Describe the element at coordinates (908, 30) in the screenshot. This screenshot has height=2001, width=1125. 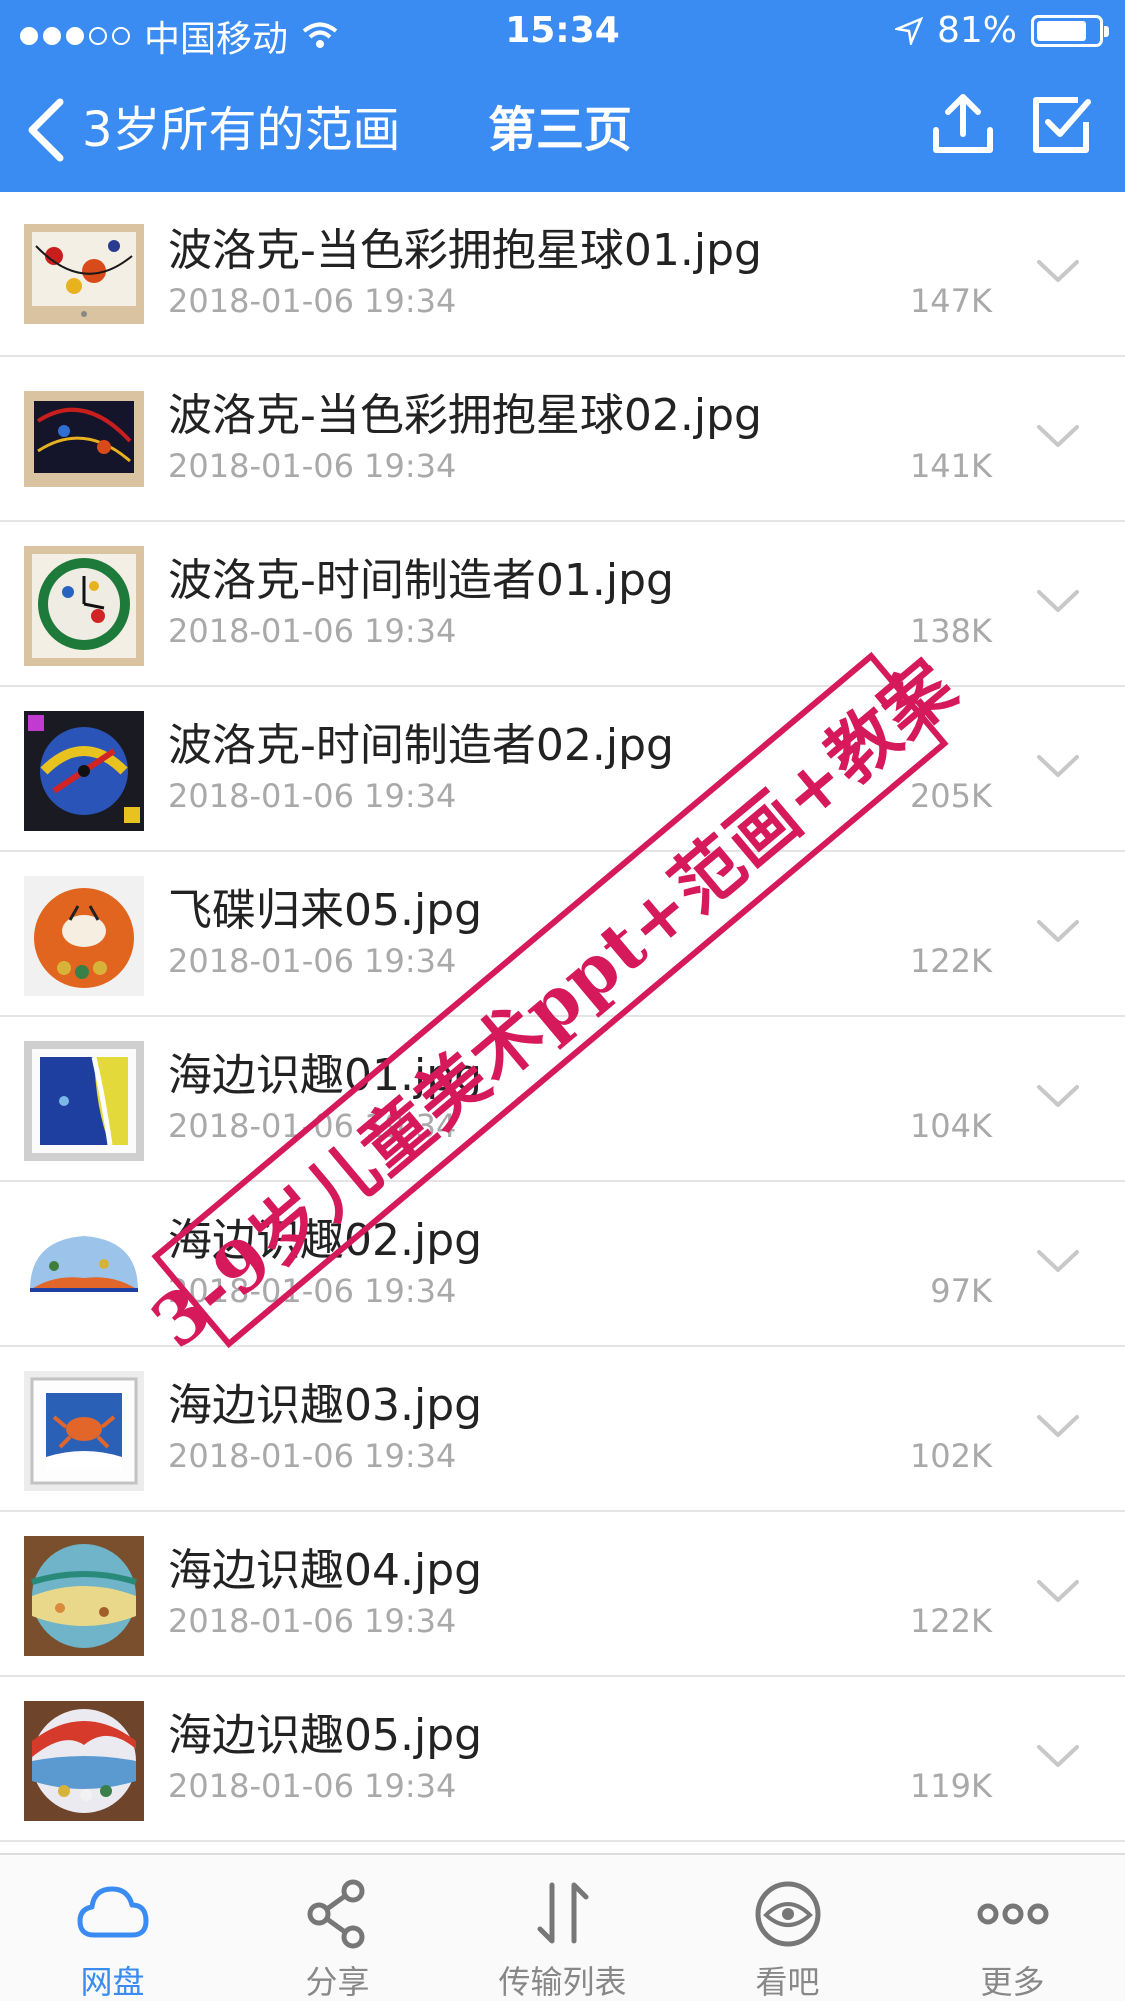
I see `location-arrow-icon` at that location.